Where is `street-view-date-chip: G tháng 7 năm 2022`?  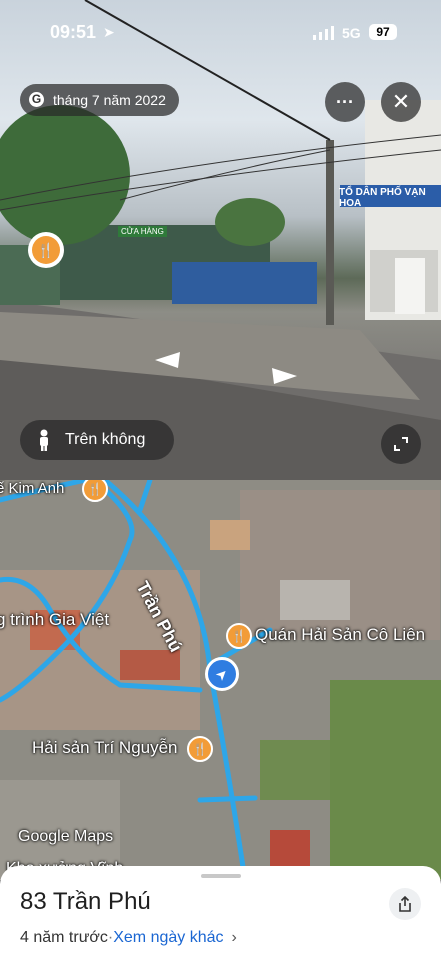 street-view-date-chip: G tháng 7 năm 2022 is located at coordinates (99, 100).